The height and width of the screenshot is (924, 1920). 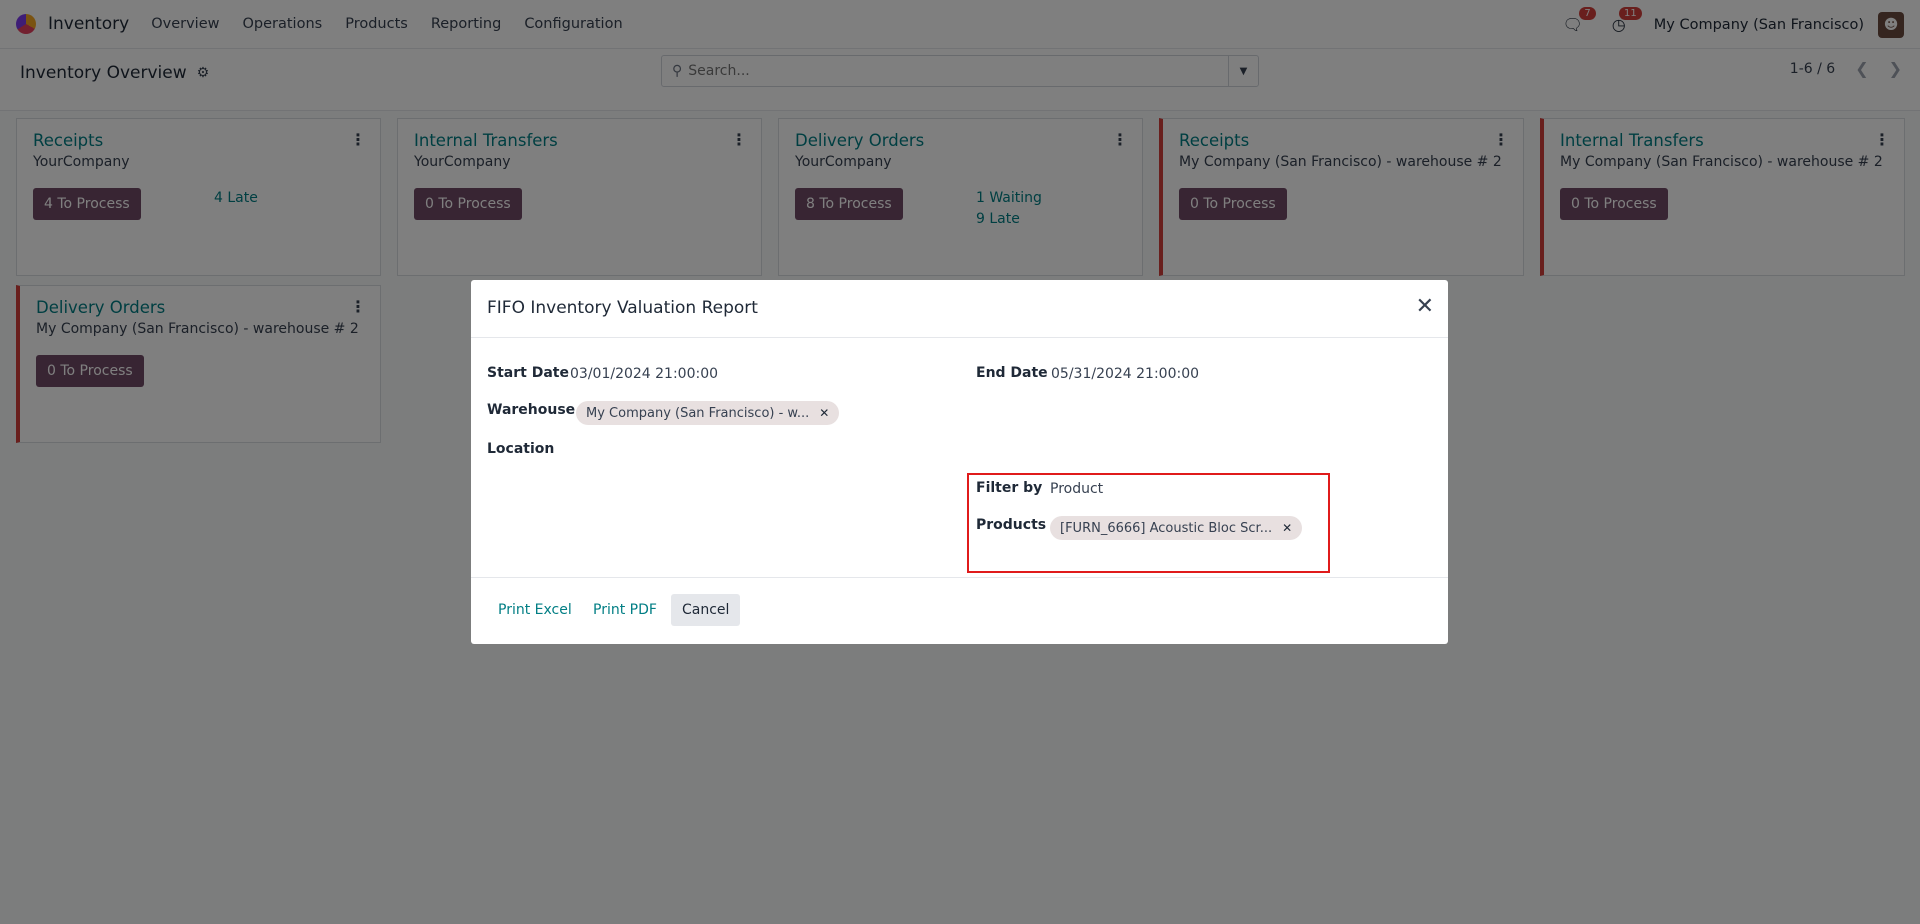 I want to click on filter-by-label: Filter by, so click(x=1009, y=488).